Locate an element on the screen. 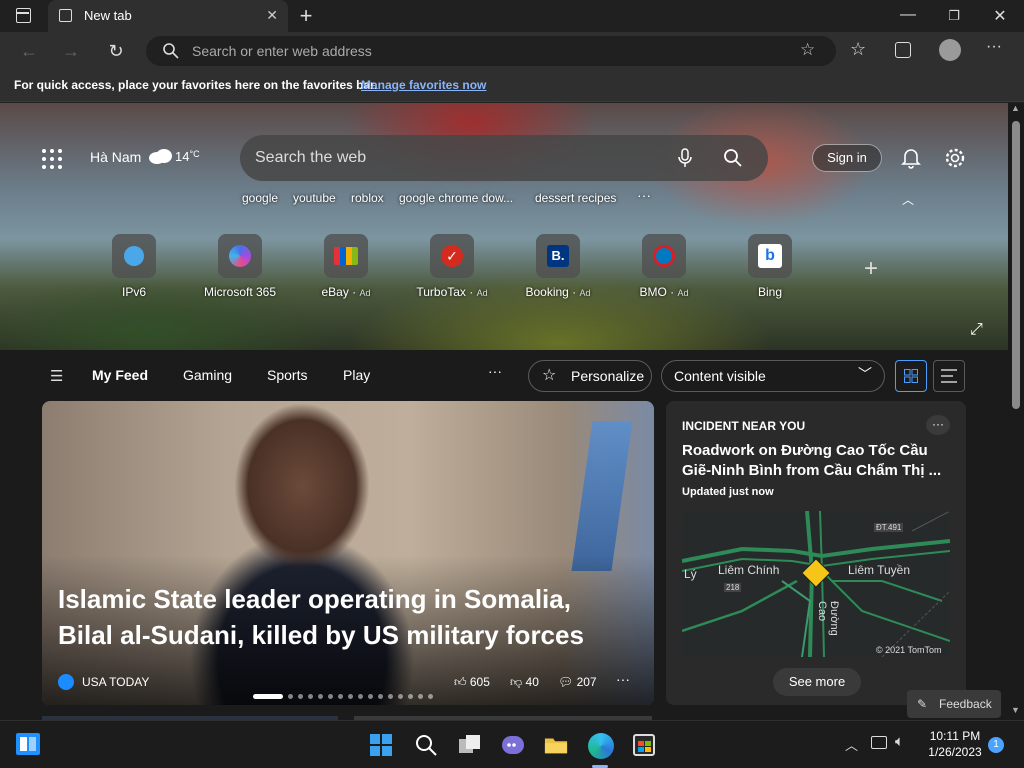 The height and width of the screenshot is (768, 1024). settings-more-icon: ··· is located at coordinates (994, 47).